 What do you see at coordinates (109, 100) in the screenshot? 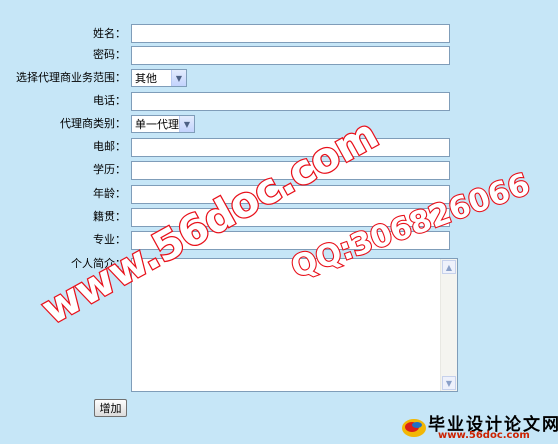
I see `phone-label: 电话：` at bounding box center [109, 100].